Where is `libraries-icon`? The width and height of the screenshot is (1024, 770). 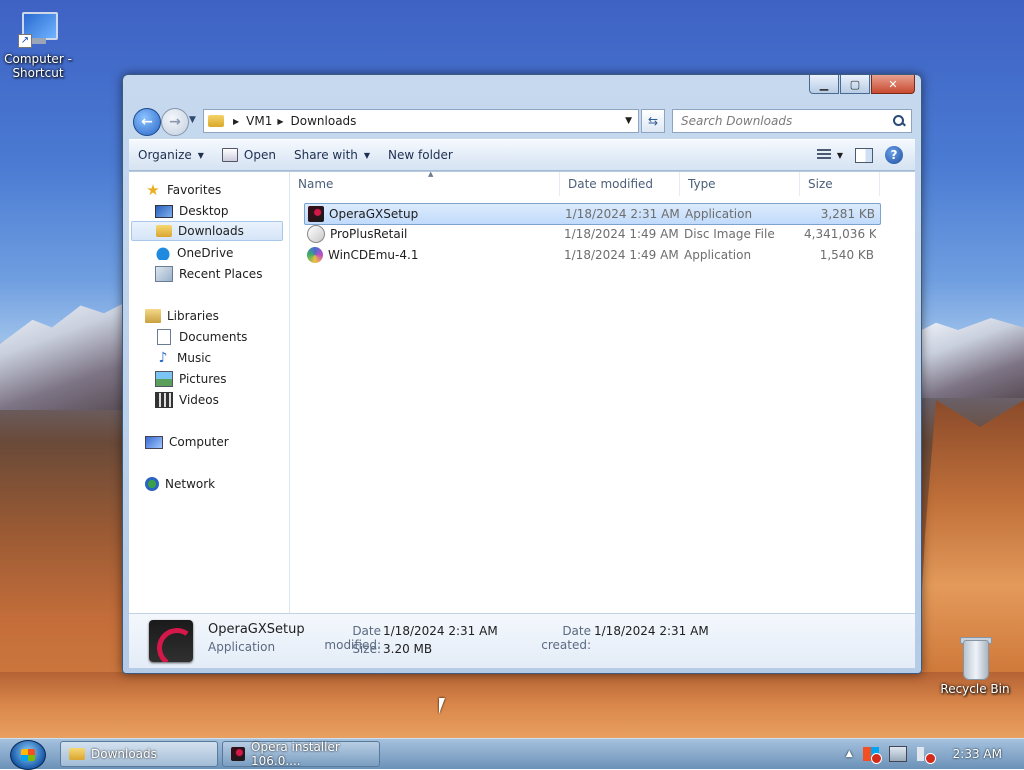
libraries-icon is located at coordinates (153, 316).